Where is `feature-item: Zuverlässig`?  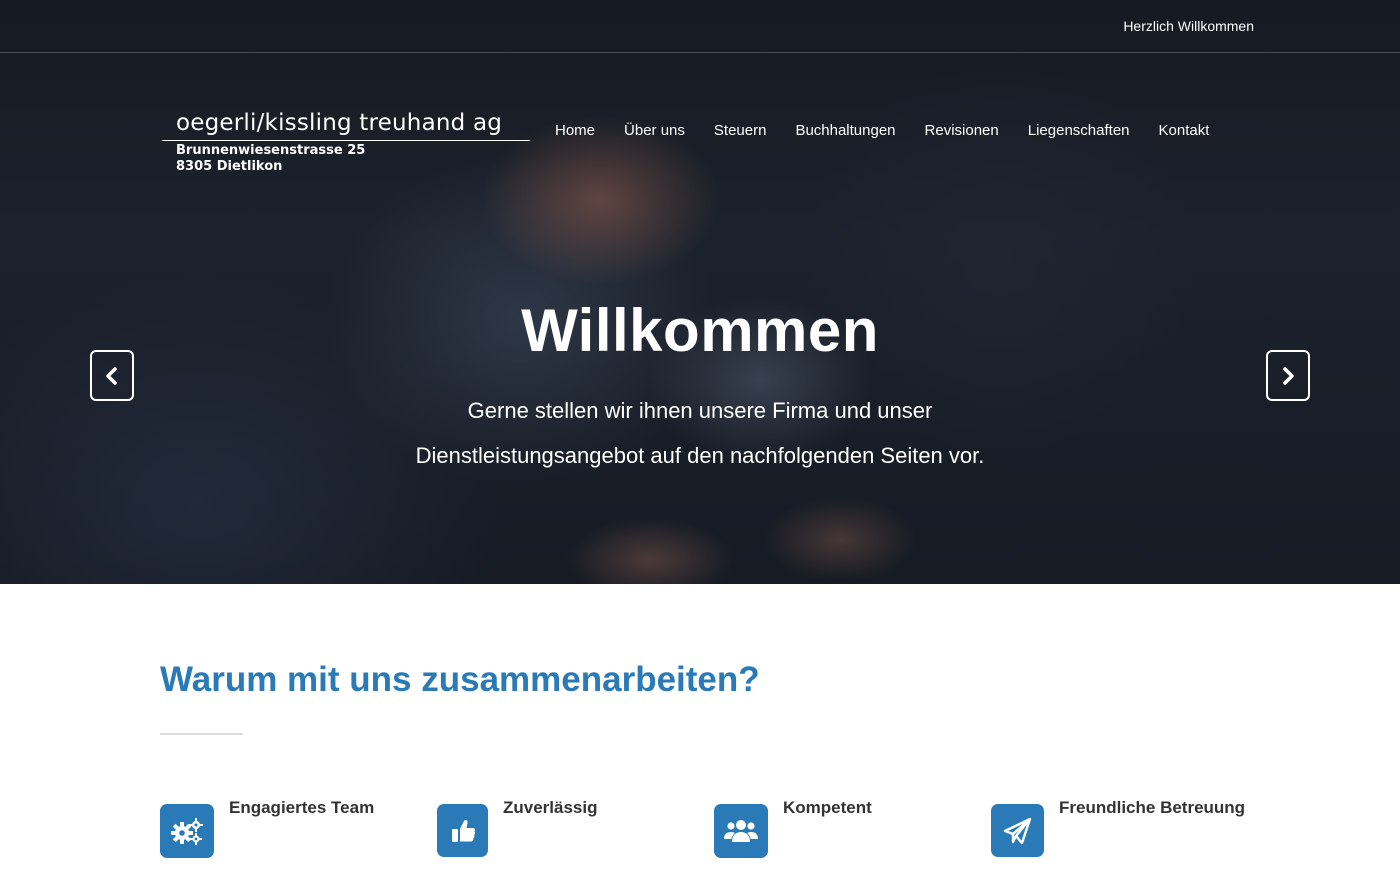
feature-item: Zuverlässig is located at coordinates (517, 827).